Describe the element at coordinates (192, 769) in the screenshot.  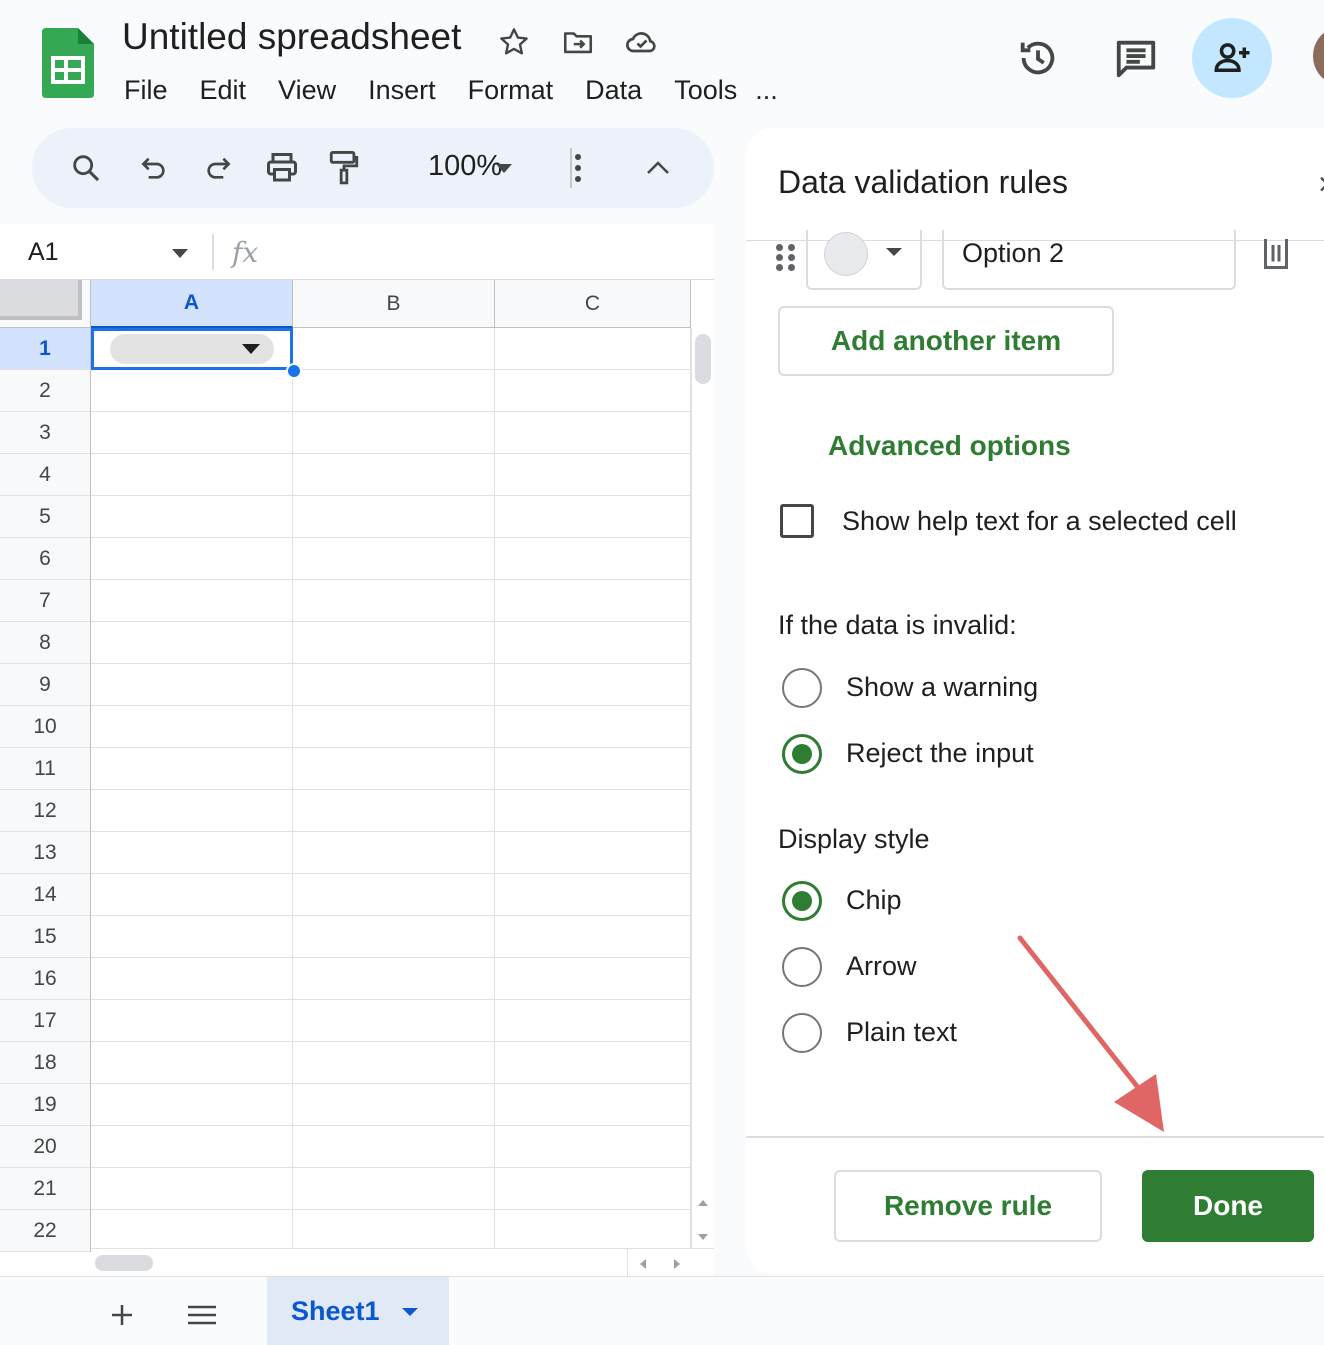
I see `cell-a11` at that location.